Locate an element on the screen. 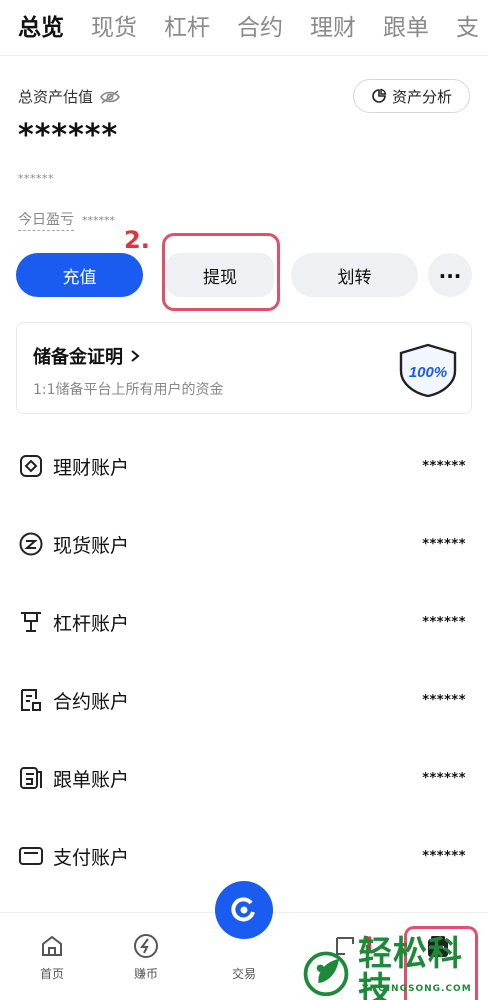 This screenshot has height=1000, width=488. nav-trade-label: 交易 is located at coordinates (243, 974).